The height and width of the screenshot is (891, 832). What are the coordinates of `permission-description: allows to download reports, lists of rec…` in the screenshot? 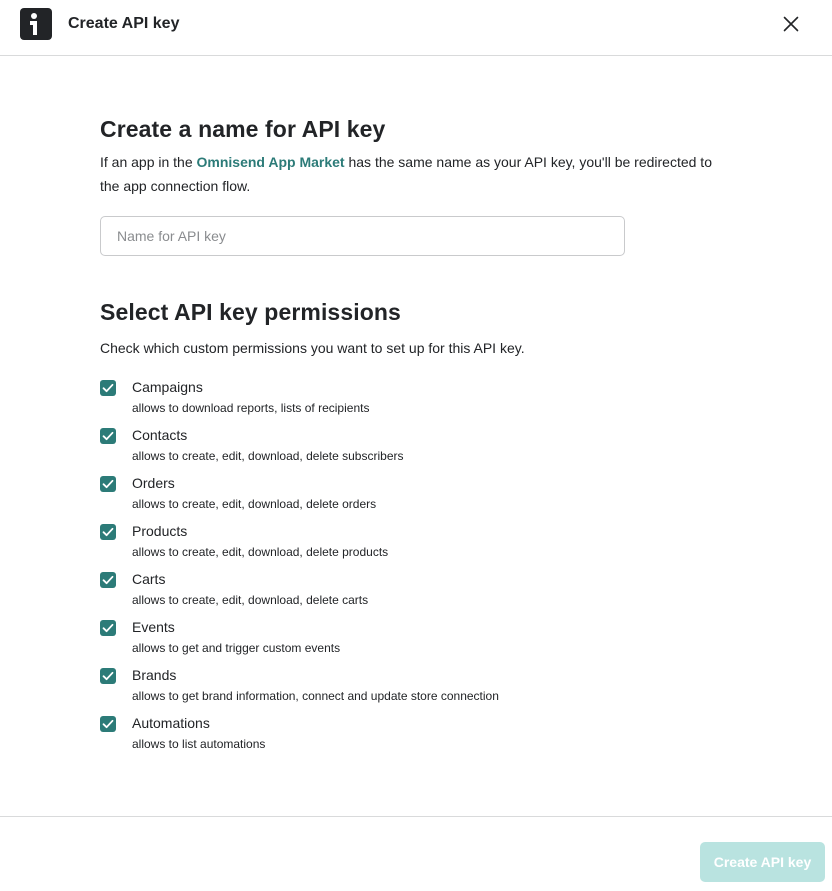 It's located at (251, 408).